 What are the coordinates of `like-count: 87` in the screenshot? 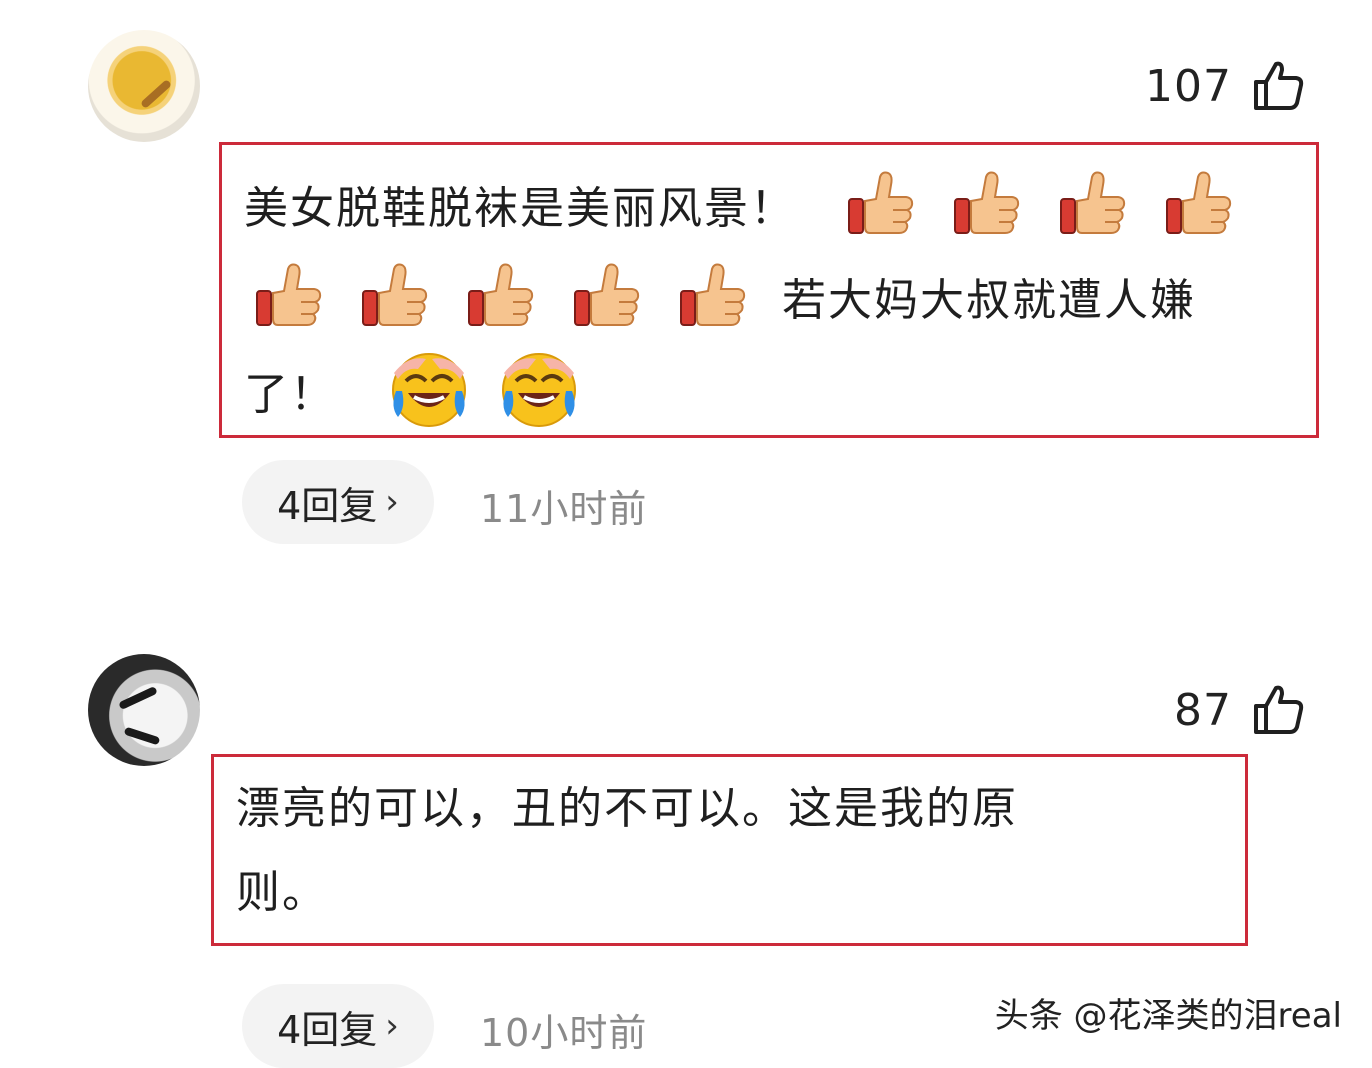 It's located at (1203, 710).